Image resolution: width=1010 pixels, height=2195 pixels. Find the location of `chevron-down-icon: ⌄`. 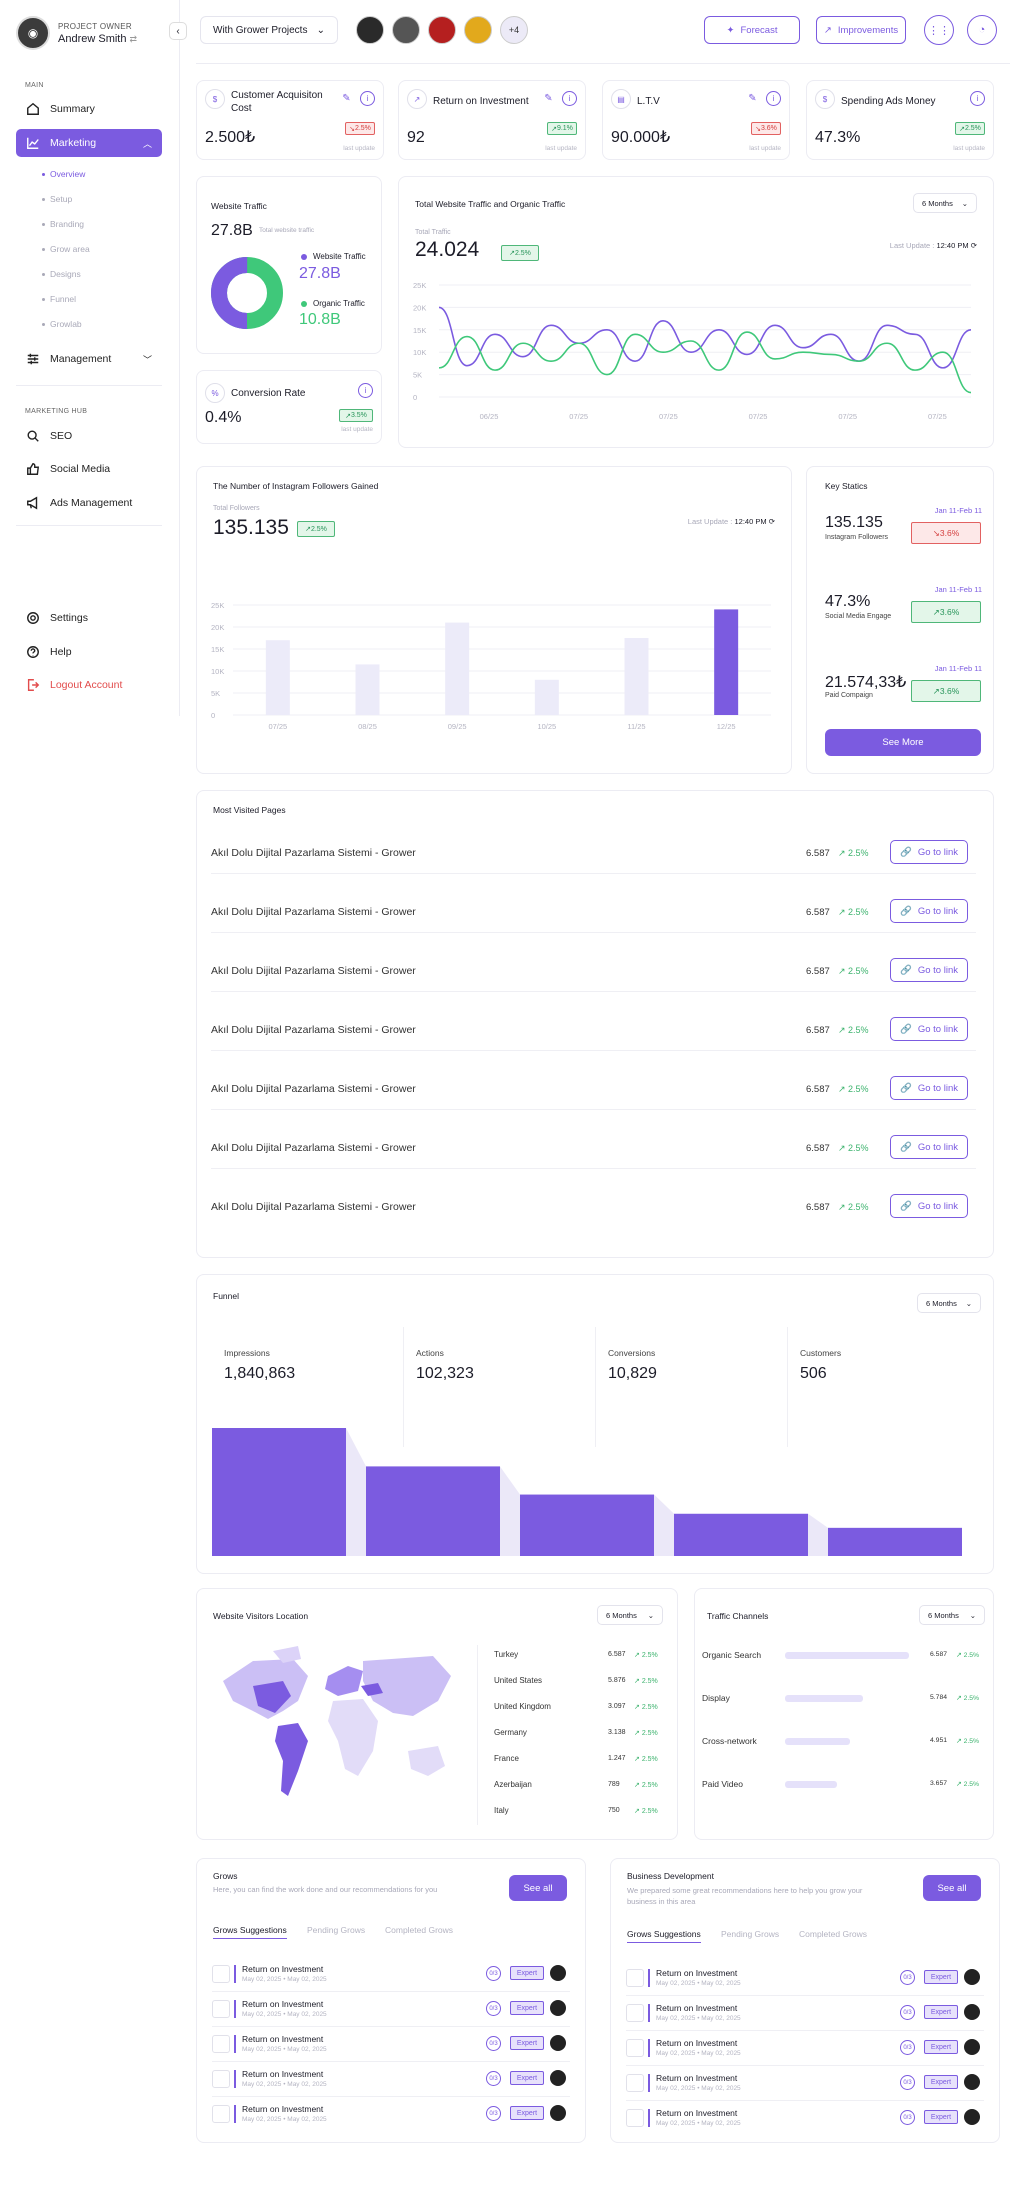

chevron-down-icon: ⌄ is located at coordinates (964, 203).